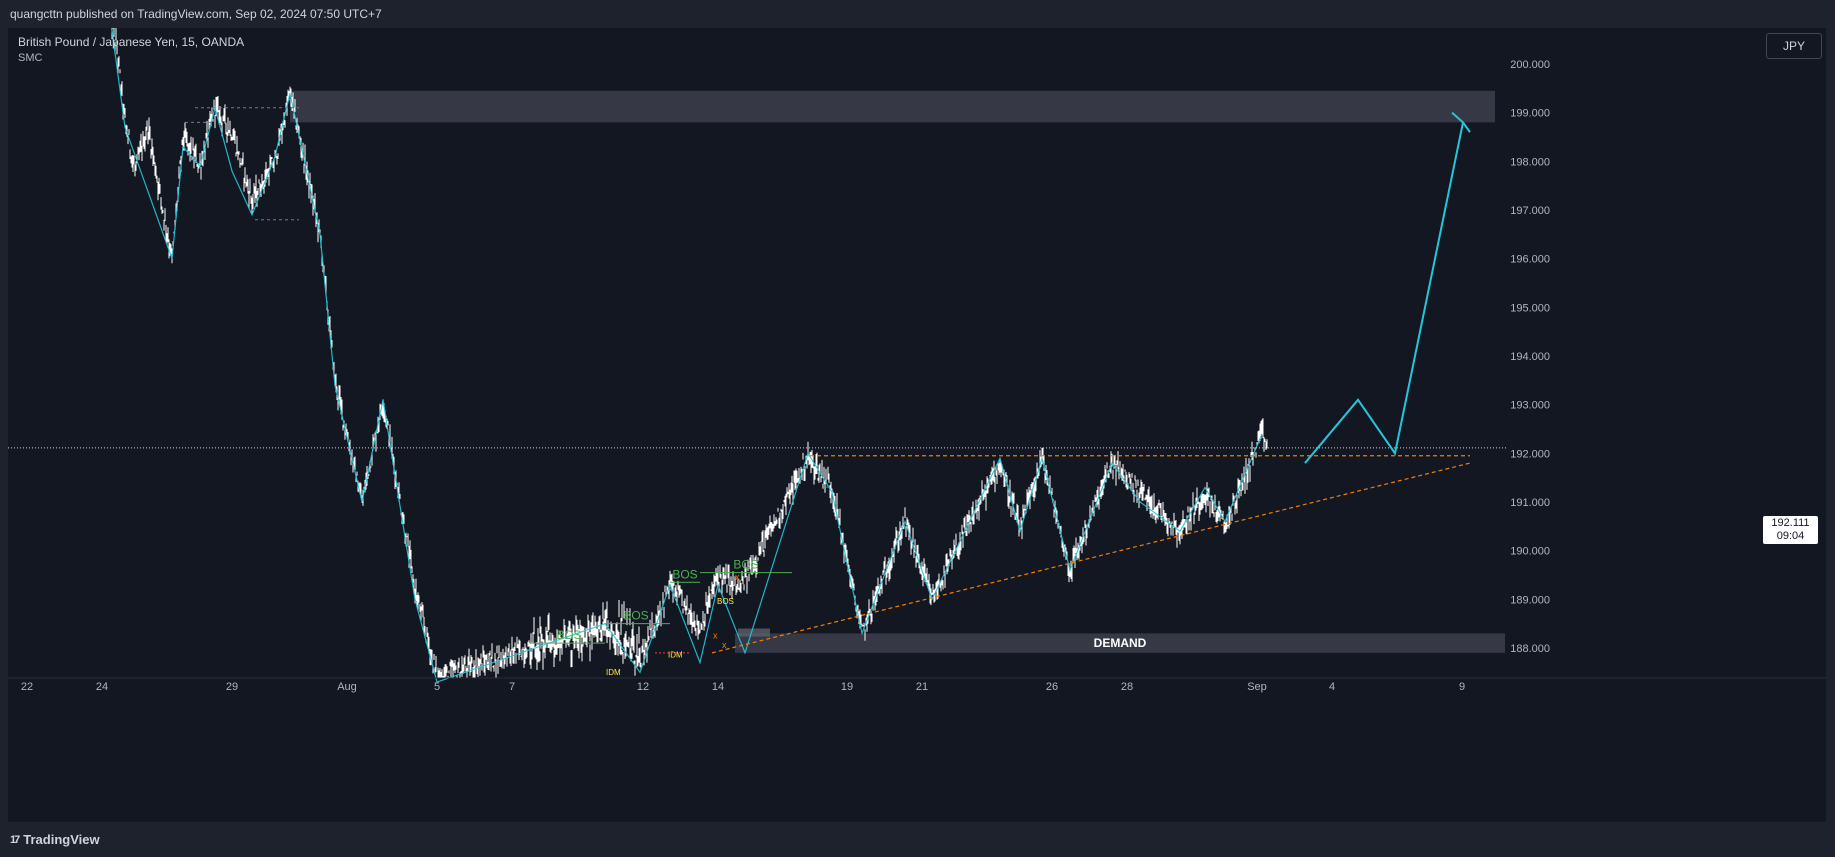 The width and height of the screenshot is (1835, 857). What do you see at coordinates (1530, 162) in the screenshot?
I see `y-tick-label: 198.000` at bounding box center [1530, 162].